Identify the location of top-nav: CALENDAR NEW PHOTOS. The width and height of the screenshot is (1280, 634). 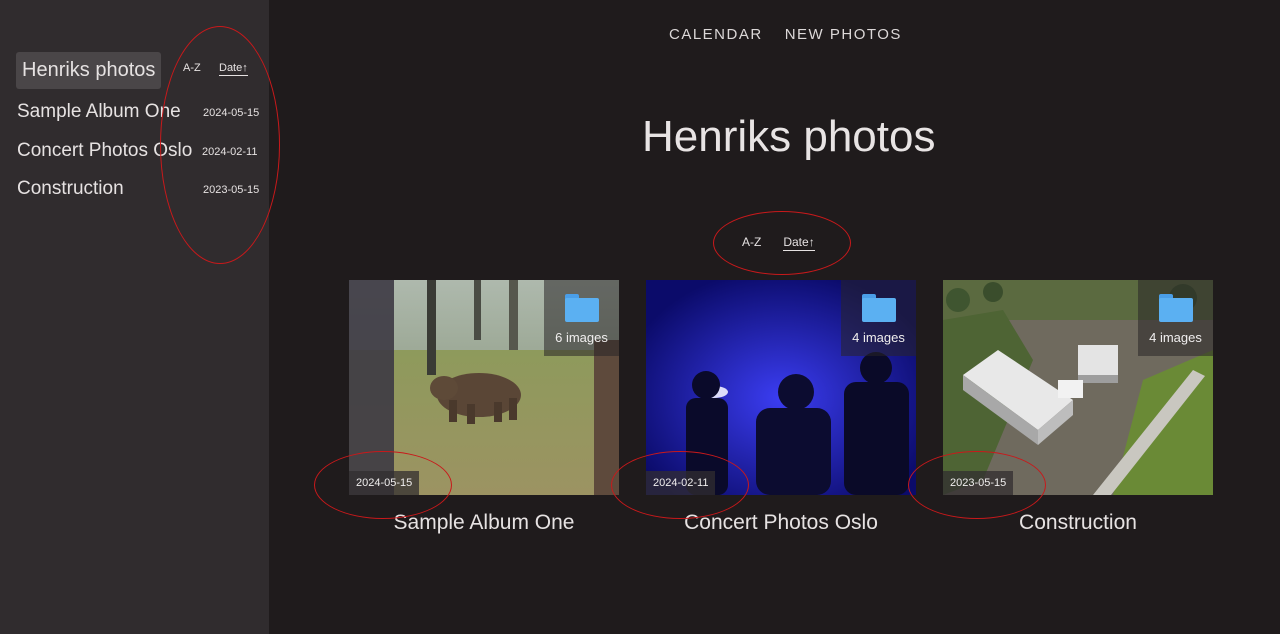
(785, 34).